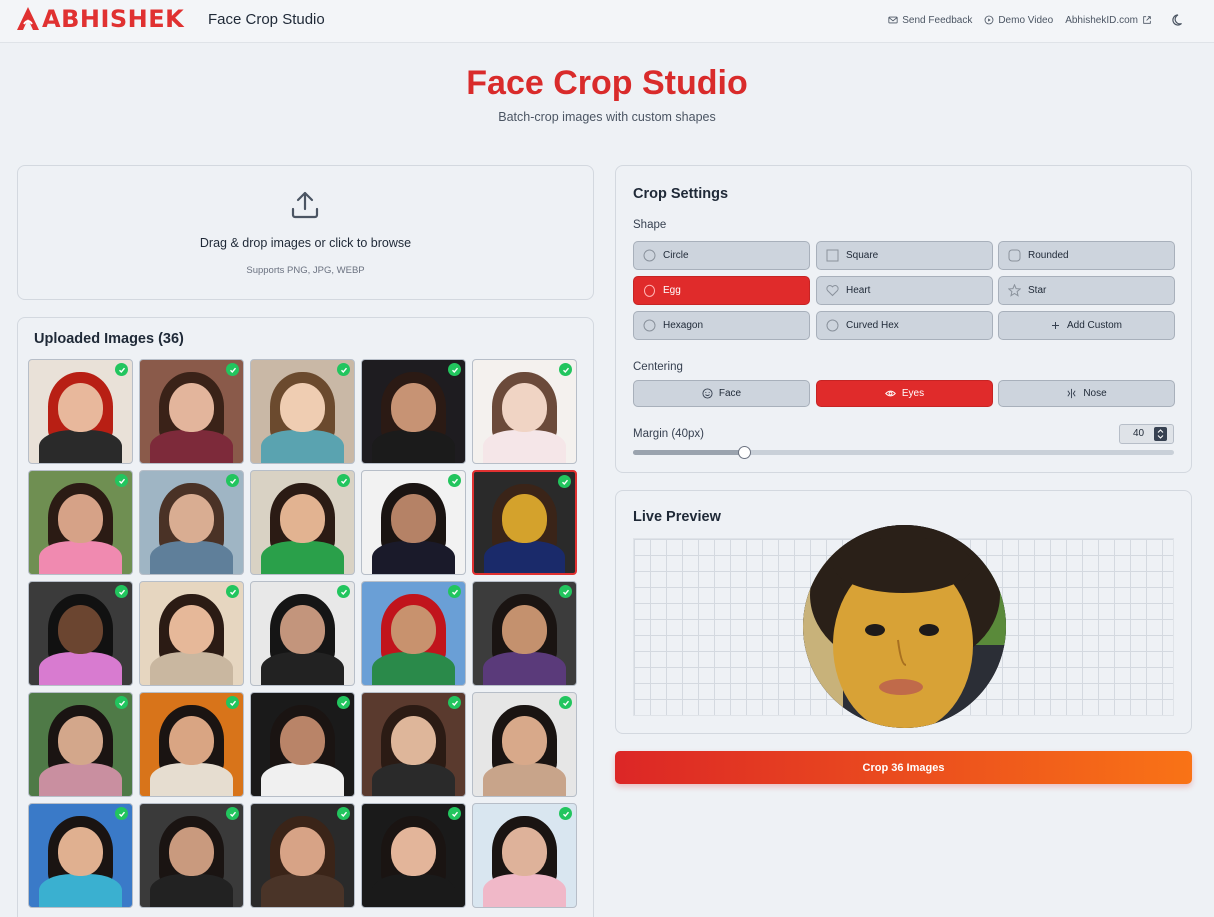 This screenshot has width=1214, height=917. I want to click on crop-images-button: Crop 36 Images, so click(903, 767).